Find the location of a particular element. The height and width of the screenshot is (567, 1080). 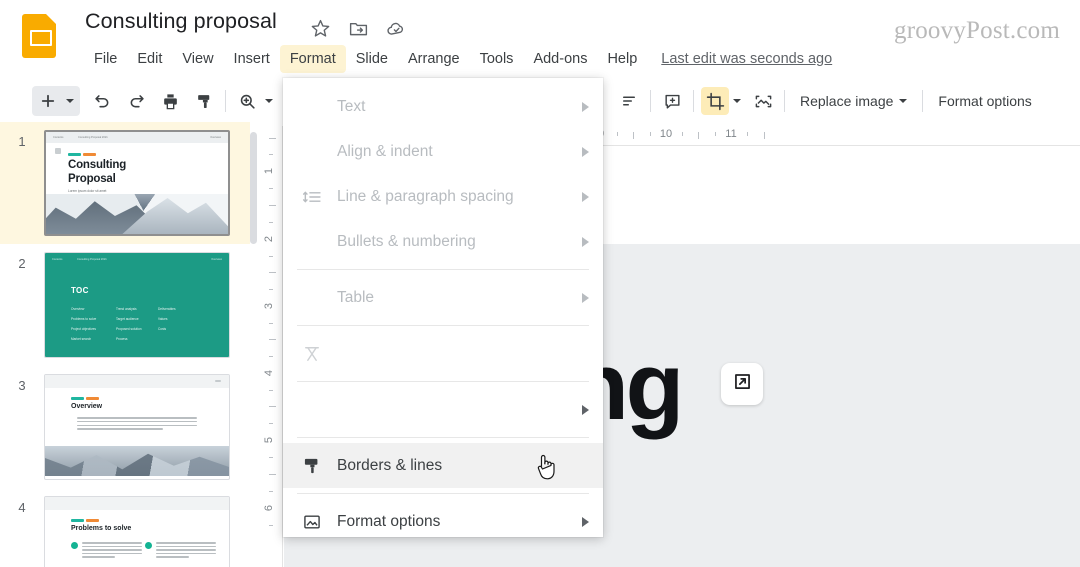

add-comment-icon is located at coordinates (672, 101).